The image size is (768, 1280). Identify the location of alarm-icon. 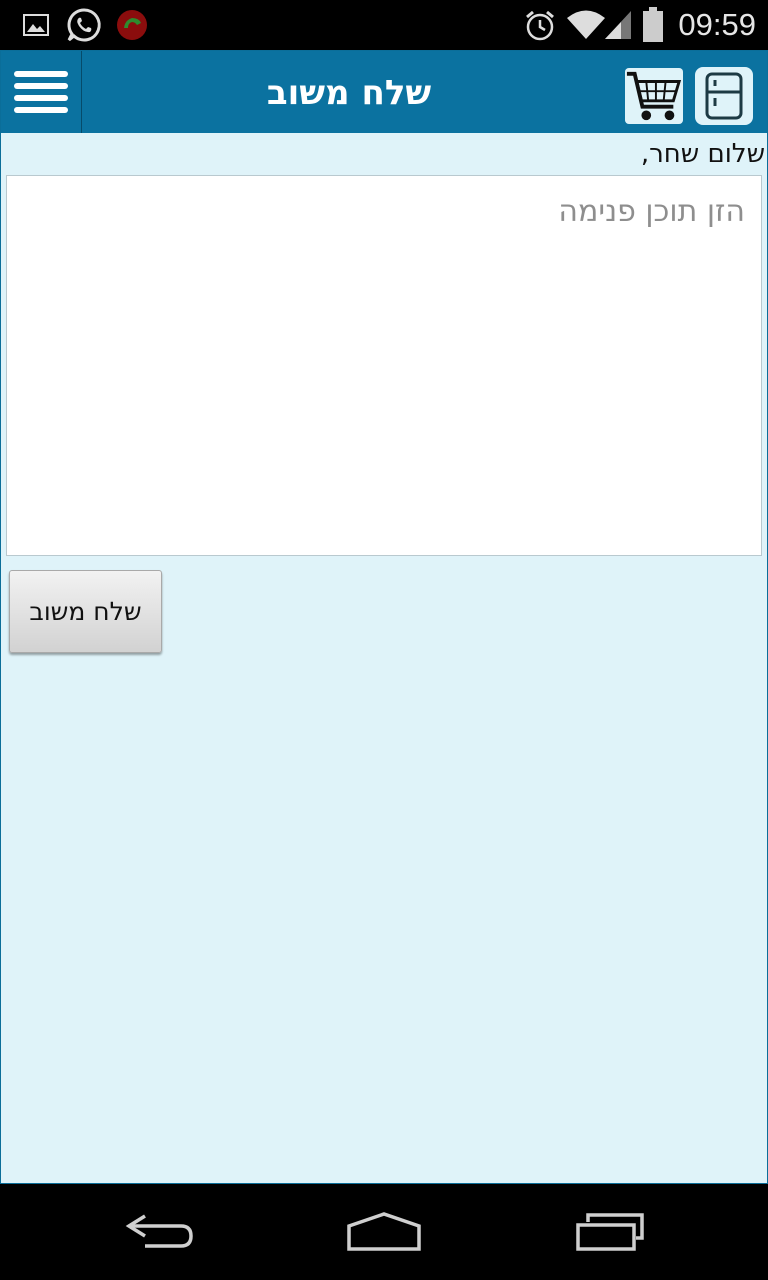
(540, 25).